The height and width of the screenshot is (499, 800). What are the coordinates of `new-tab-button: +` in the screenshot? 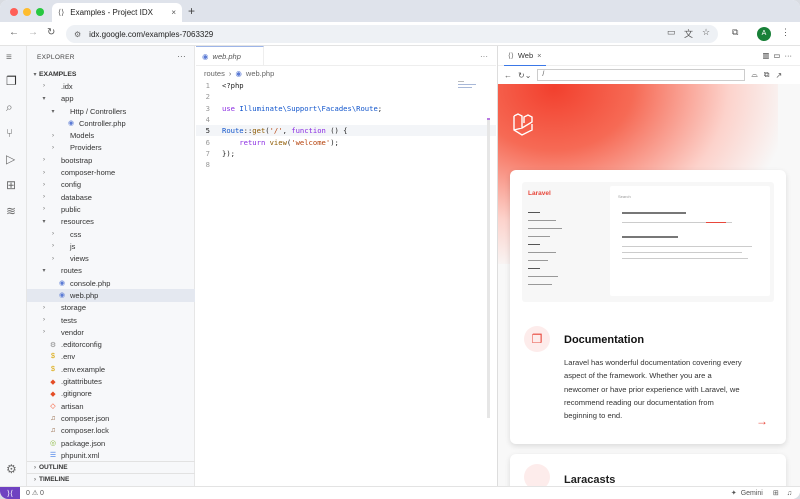 It's located at (191, 11).